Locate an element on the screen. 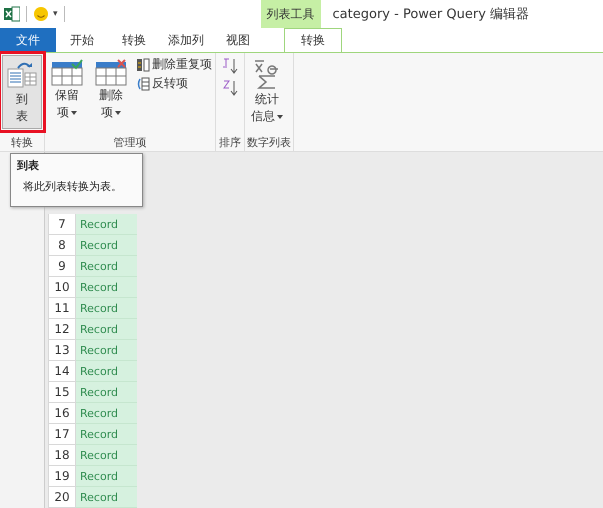  ribbon-button: 删除重复项 is located at coordinates (174, 64).